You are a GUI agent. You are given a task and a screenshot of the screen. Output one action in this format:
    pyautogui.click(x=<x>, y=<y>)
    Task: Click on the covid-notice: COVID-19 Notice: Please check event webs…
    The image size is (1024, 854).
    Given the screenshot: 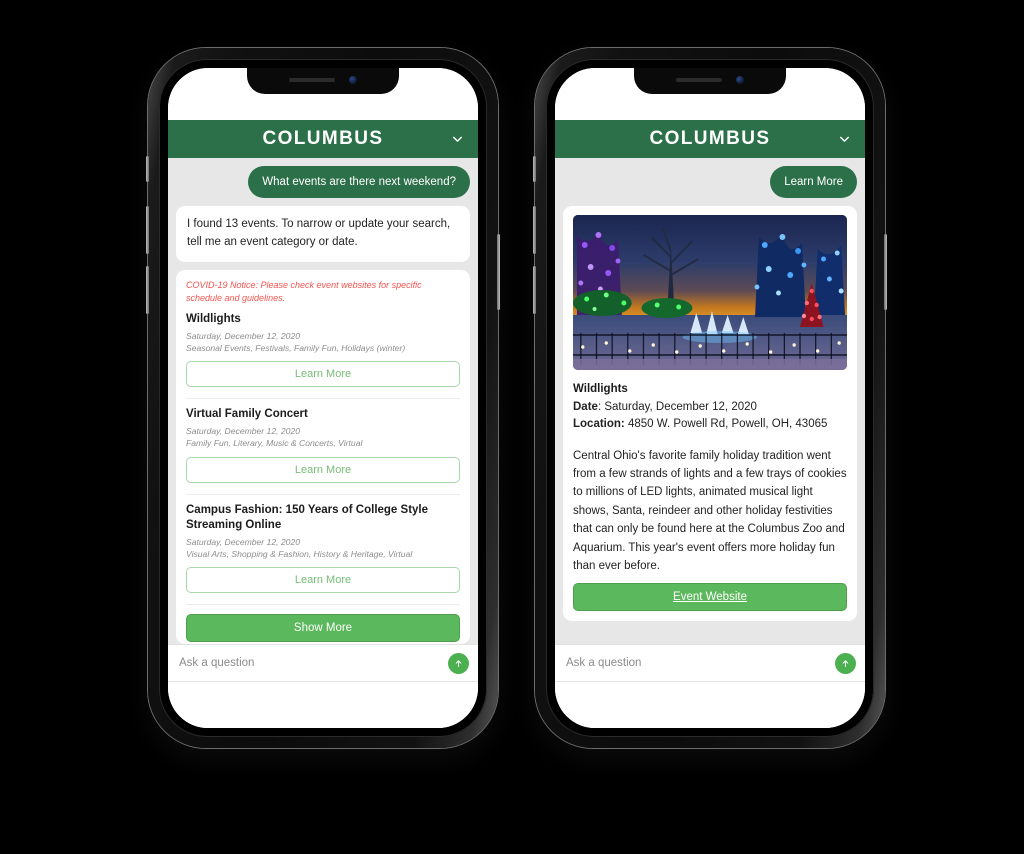 What is the action you would take?
    pyautogui.click(x=304, y=291)
    